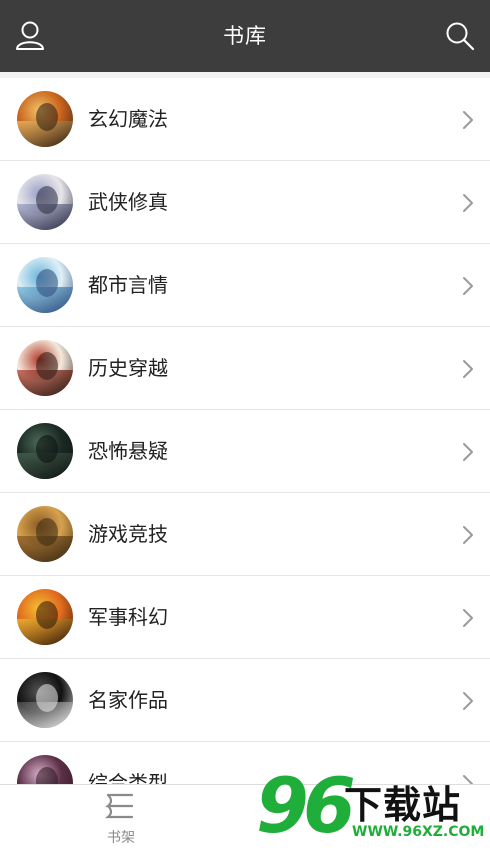  I want to click on page-title: 书库, so click(245, 36).